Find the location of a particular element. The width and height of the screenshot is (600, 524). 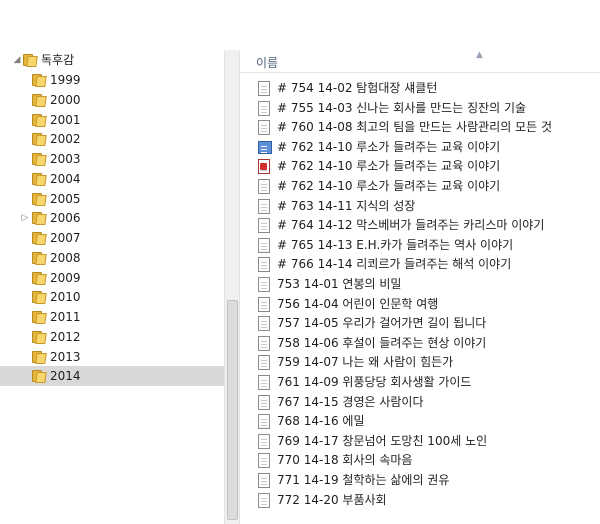

tree-item-label: 2014 is located at coordinates (65, 376).